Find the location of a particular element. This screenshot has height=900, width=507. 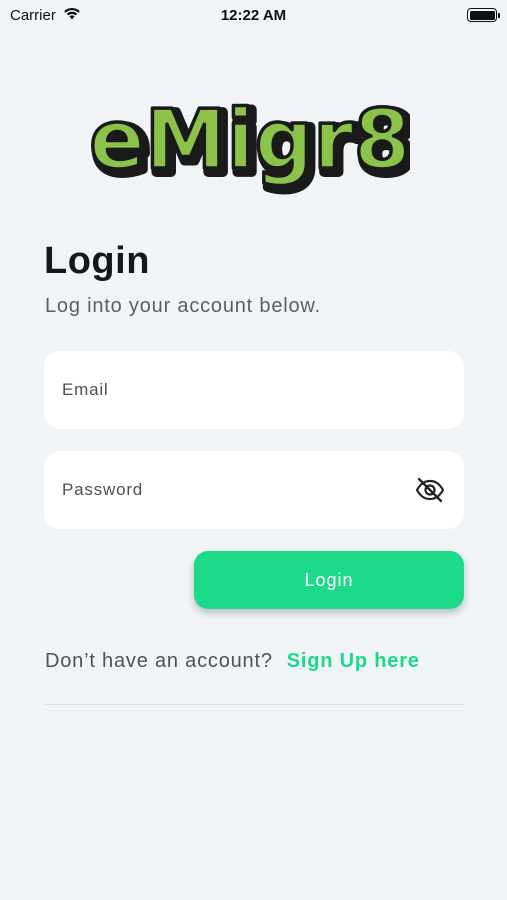

signup-row: Don’t have an account? Sign Up here is located at coordinates (232, 661).